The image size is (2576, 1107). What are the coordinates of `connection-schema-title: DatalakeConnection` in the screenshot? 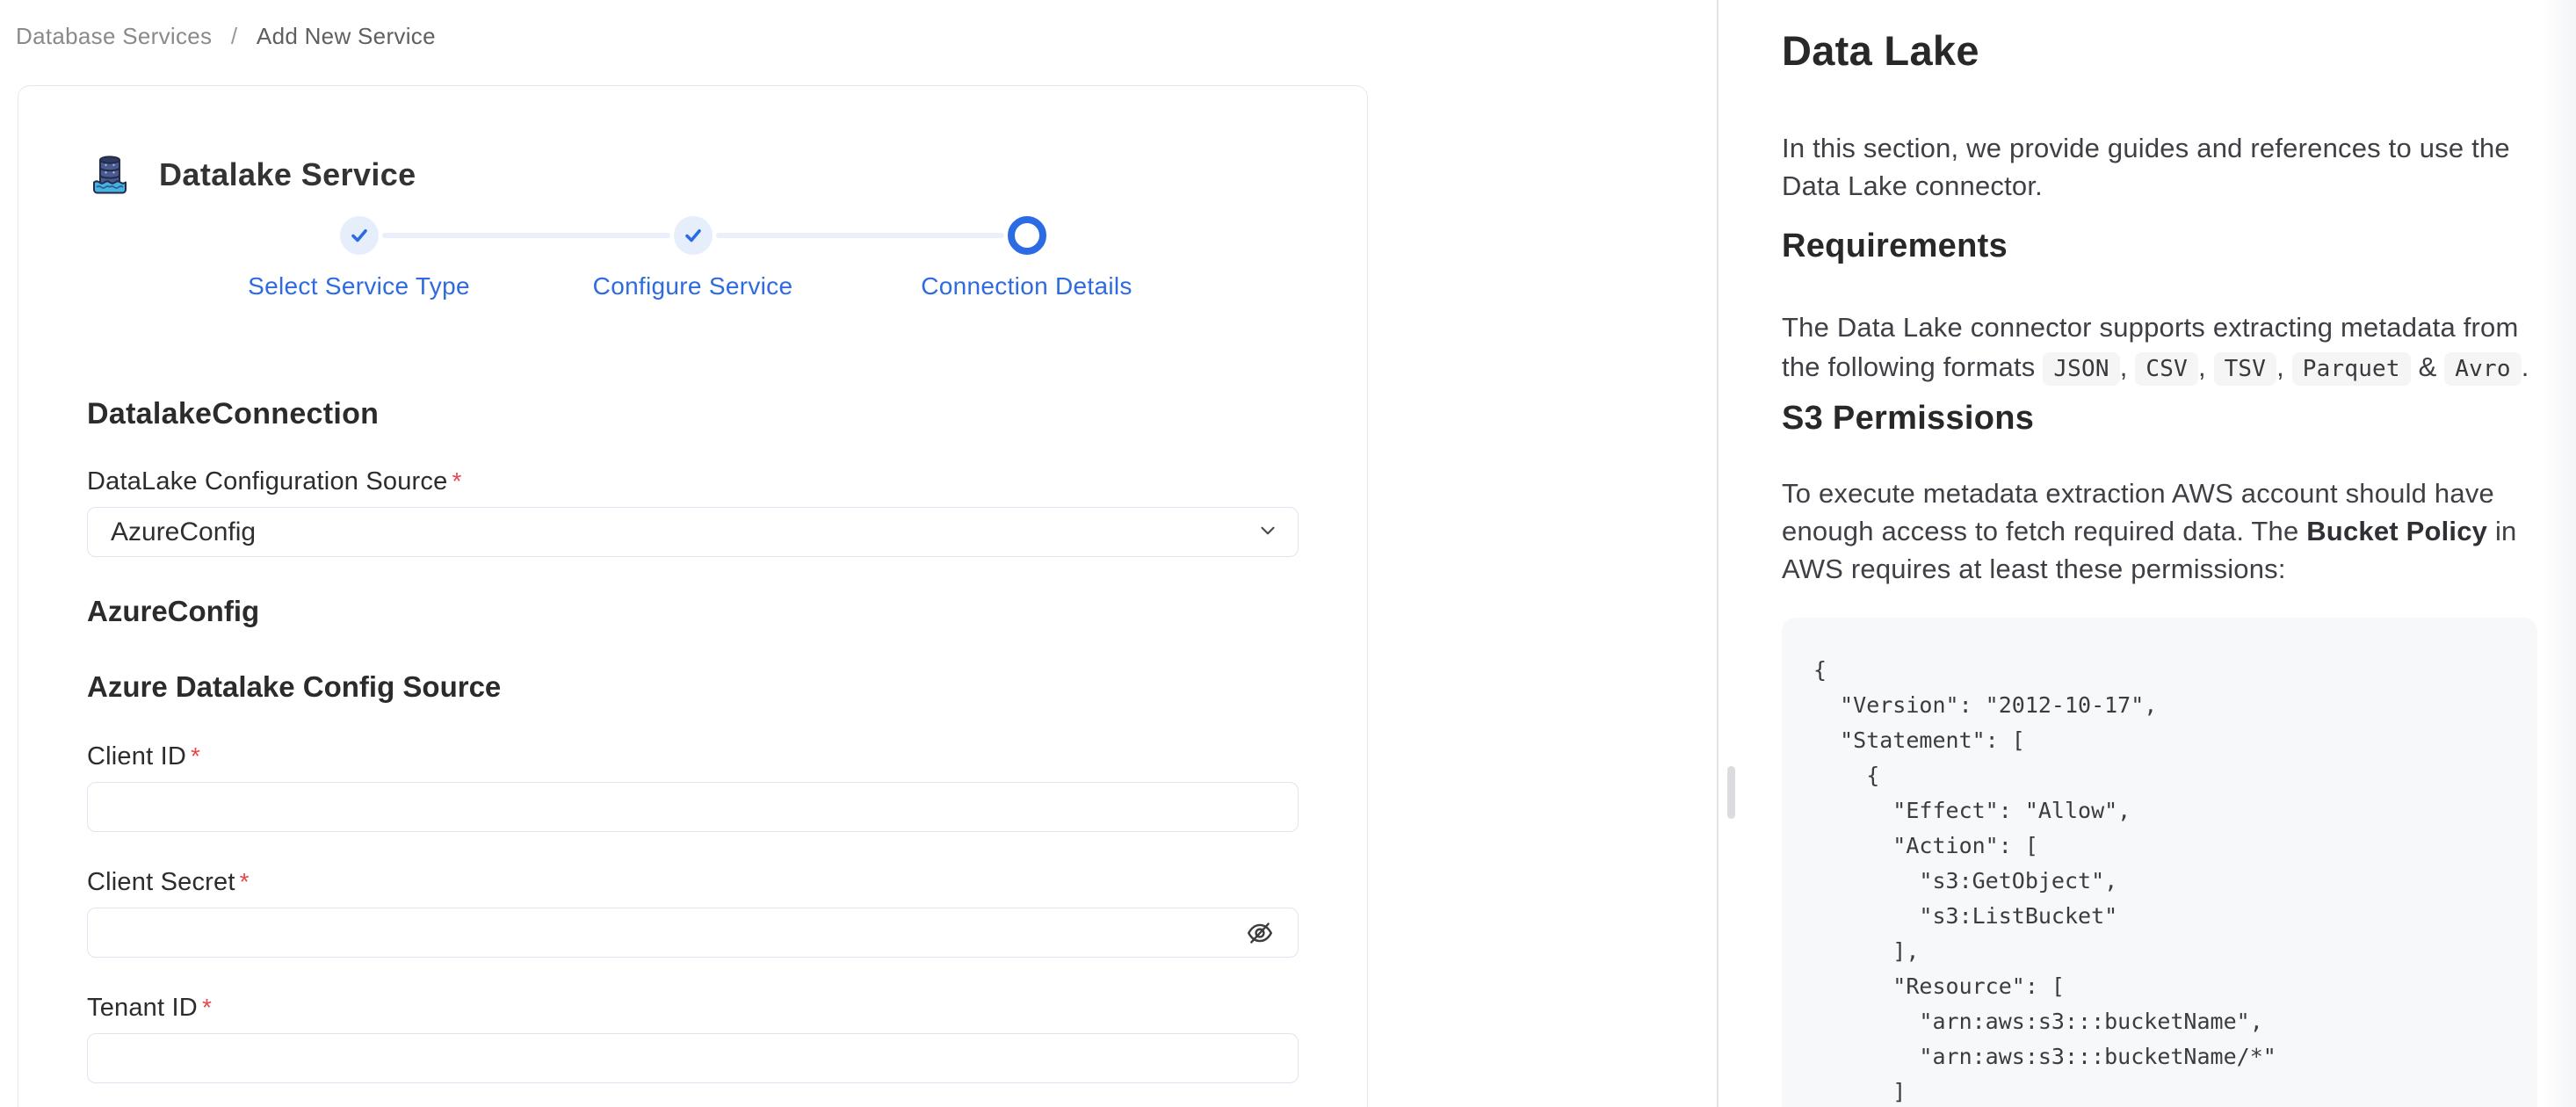 It's located at (233, 413).